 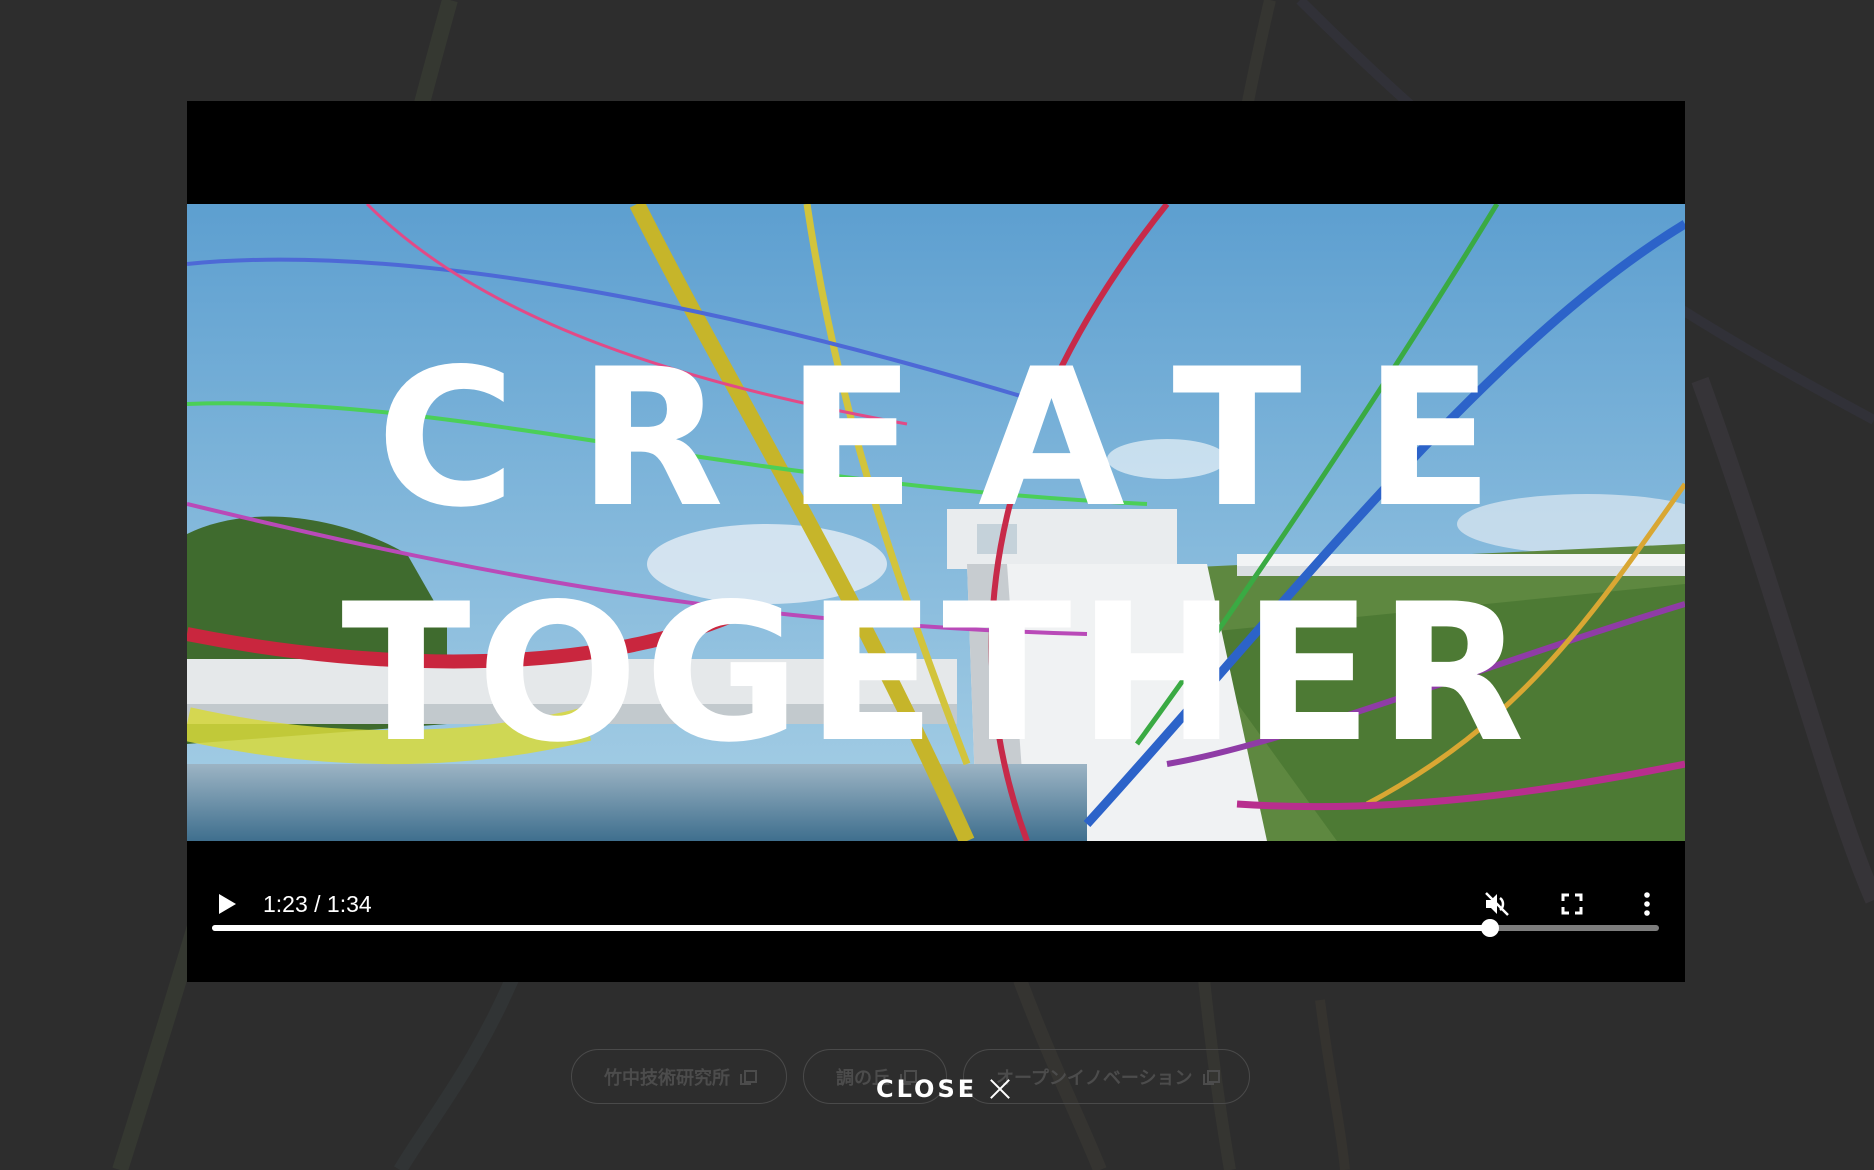 What do you see at coordinates (1572, 904) in the screenshot?
I see `fullscreen-icon` at bounding box center [1572, 904].